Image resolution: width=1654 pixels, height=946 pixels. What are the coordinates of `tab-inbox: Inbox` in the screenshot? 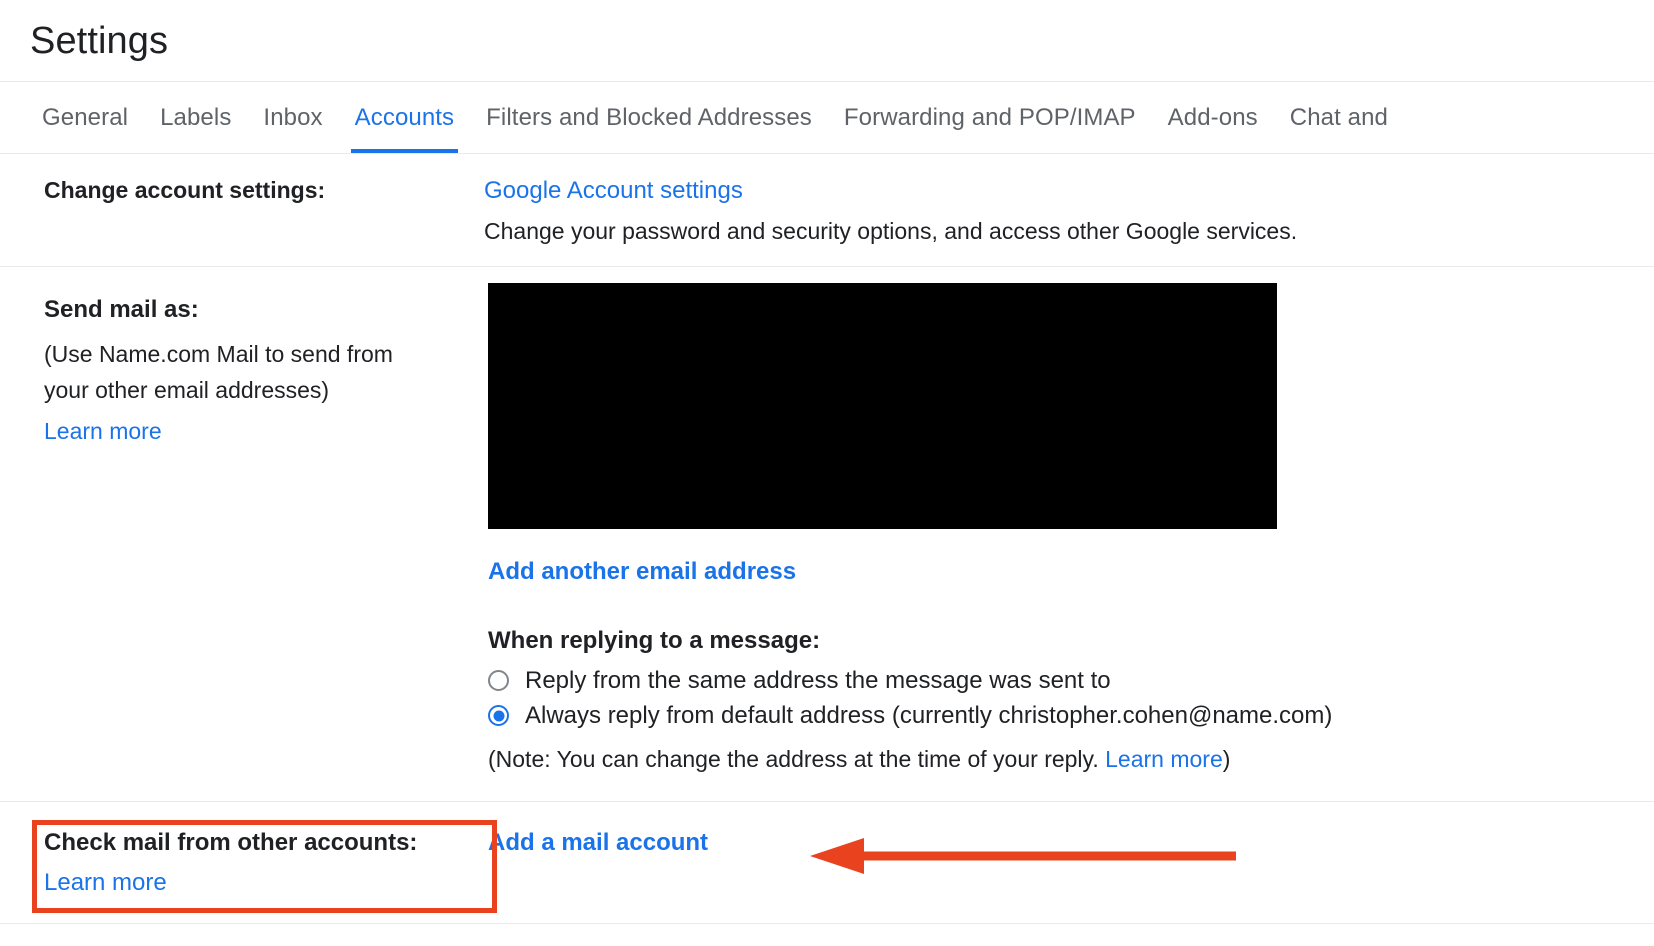 It's located at (292, 117).